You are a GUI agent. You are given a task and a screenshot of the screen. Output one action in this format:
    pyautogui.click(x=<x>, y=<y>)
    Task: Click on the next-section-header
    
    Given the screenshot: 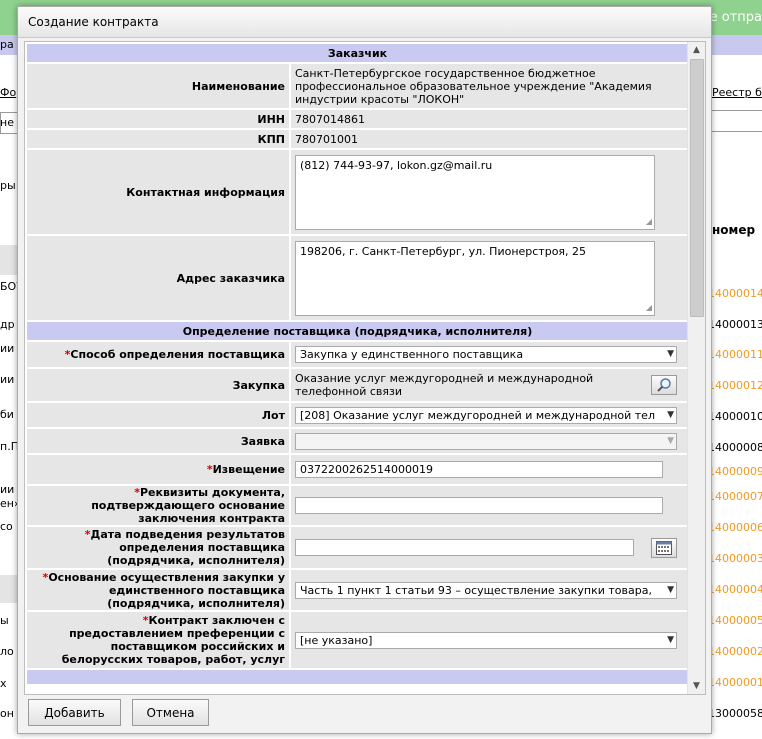 What is the action you would take?
    pyautogui.click(x=357, y=677)
    